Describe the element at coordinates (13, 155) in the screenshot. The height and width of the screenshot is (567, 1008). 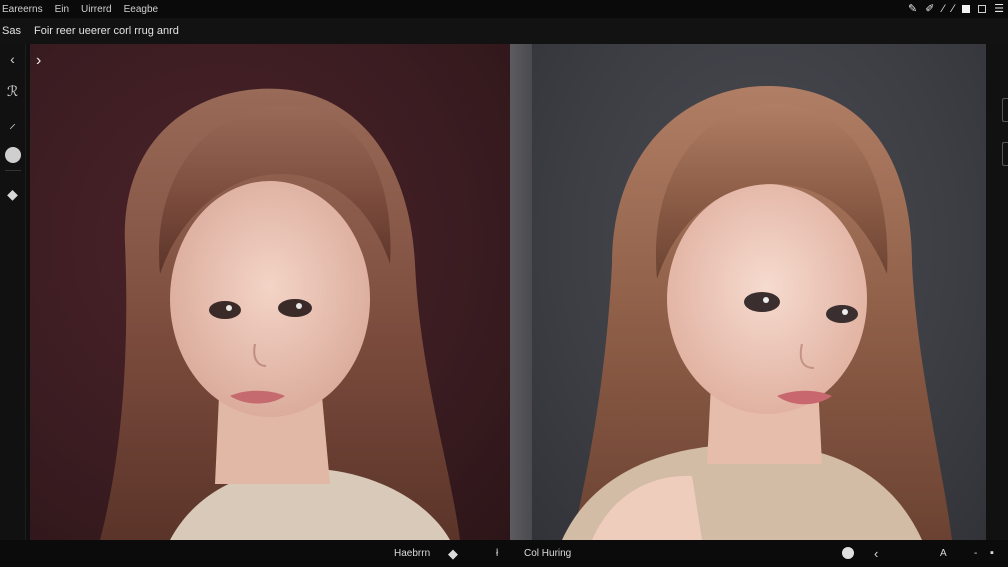
I see `color-circle-icon` at that location.